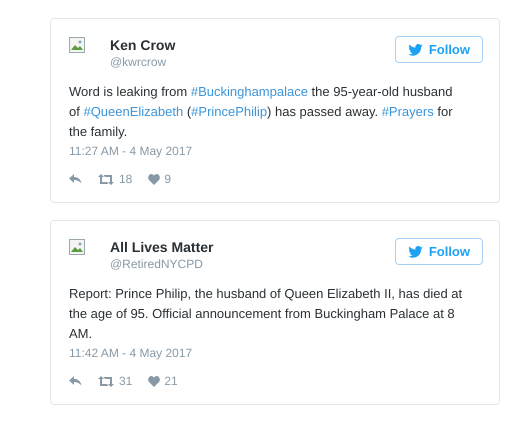  I want to click on user-handle: @kwrcrow, so click(143, 62).